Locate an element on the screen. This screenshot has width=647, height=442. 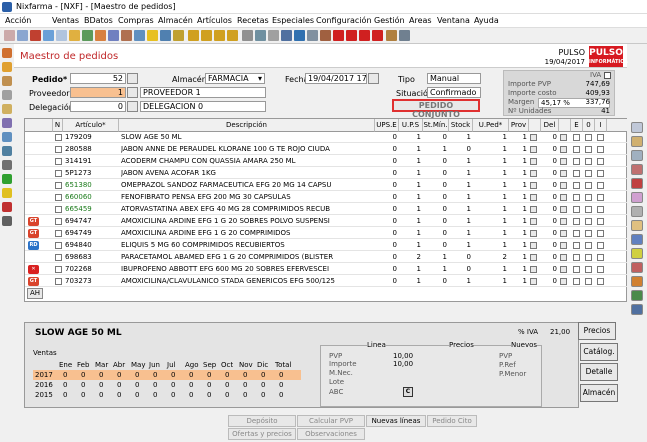
col-header-articulo: Artículo* is located at coordinates (91, 125).